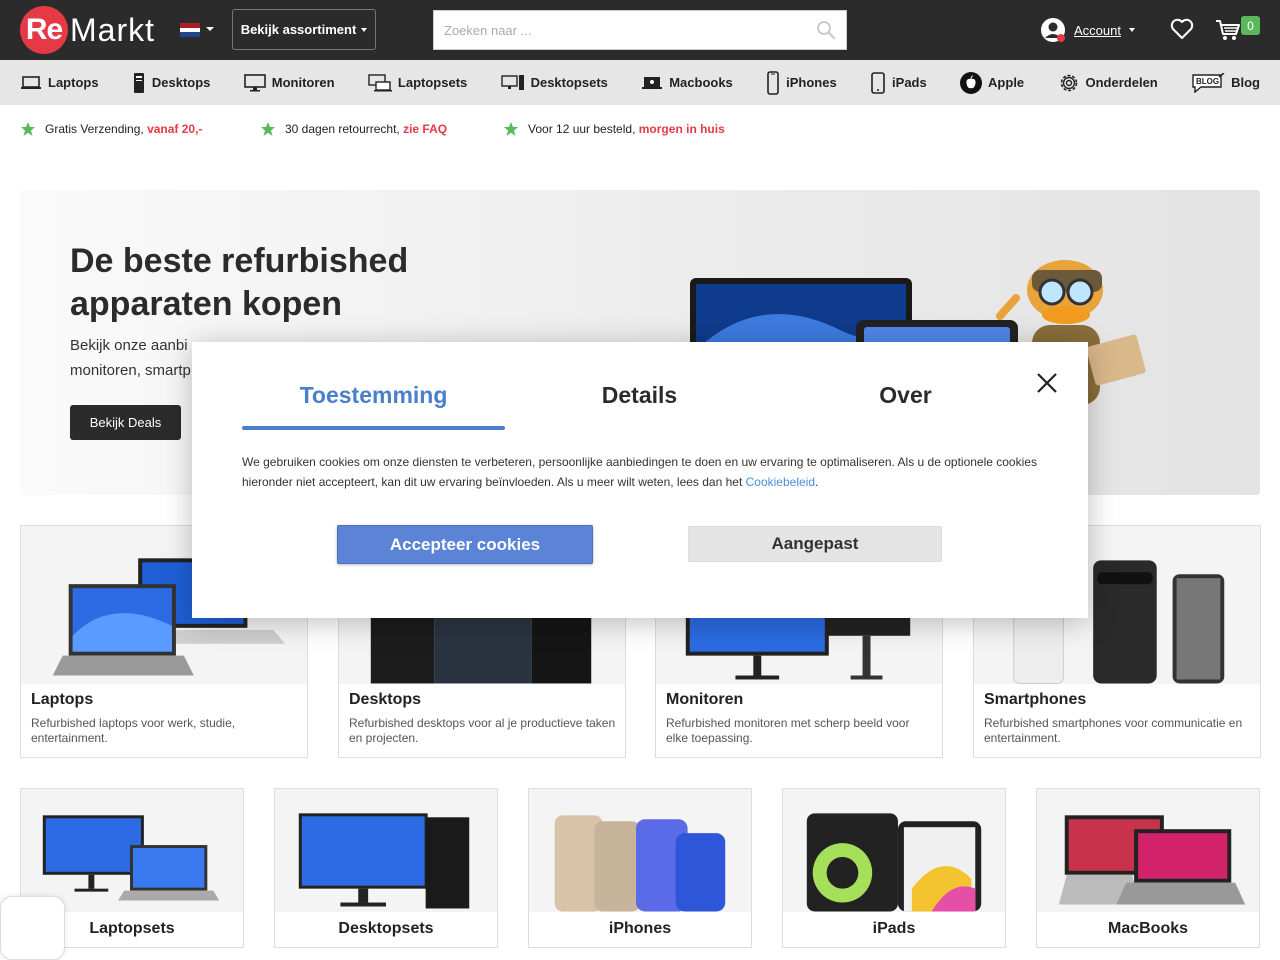 Image resolution: width=1280 pixels, height=960 pixels. Describe the element at coordinates (640, 850) in the screenshot. I see `iphones-image` at that location.